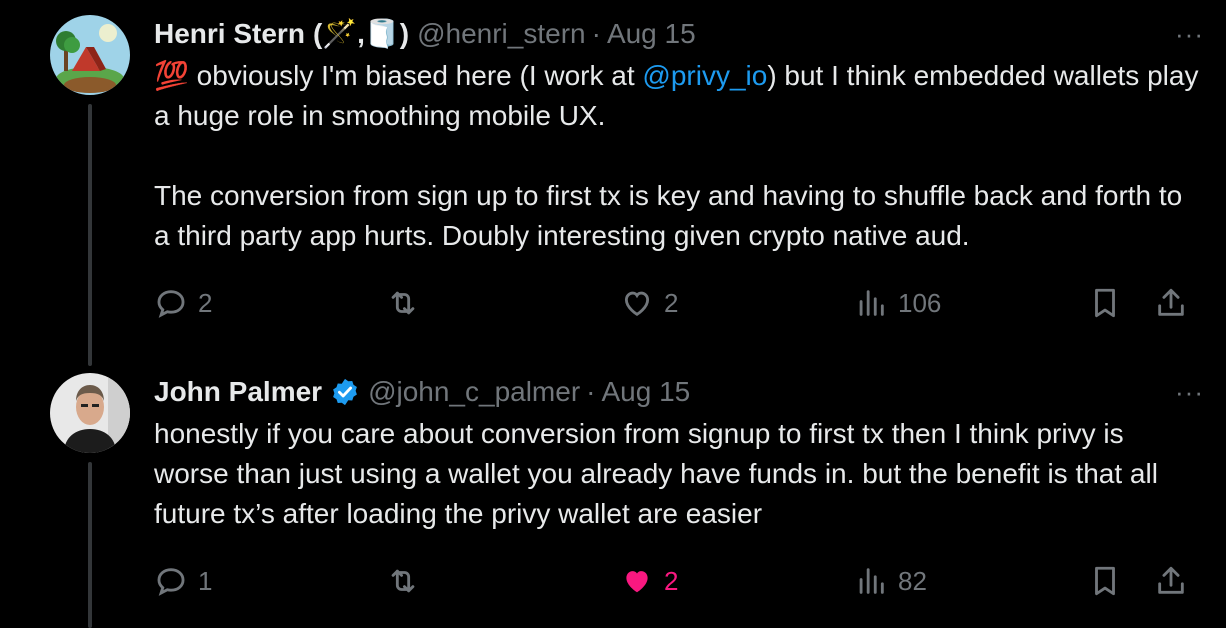  Describe the element at coordinates (205, 302) in the screenshot. I see `reply-count: 2` at that location.